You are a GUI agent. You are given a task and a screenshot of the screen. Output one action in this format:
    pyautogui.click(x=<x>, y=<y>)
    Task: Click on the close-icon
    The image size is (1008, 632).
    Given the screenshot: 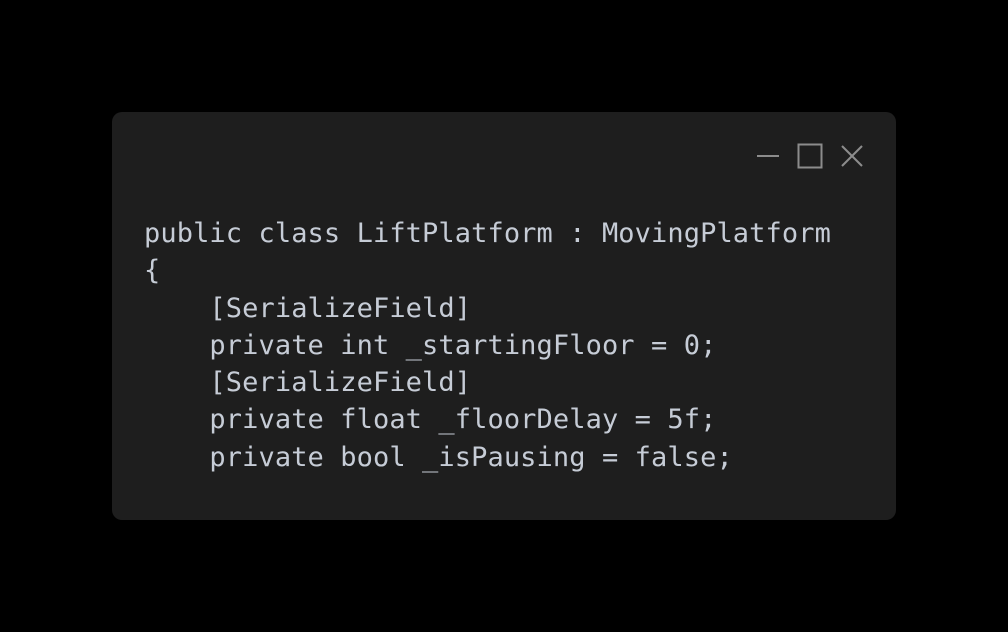 What is the action you would take?
    pyautogui.click(x=852, y=156)
    